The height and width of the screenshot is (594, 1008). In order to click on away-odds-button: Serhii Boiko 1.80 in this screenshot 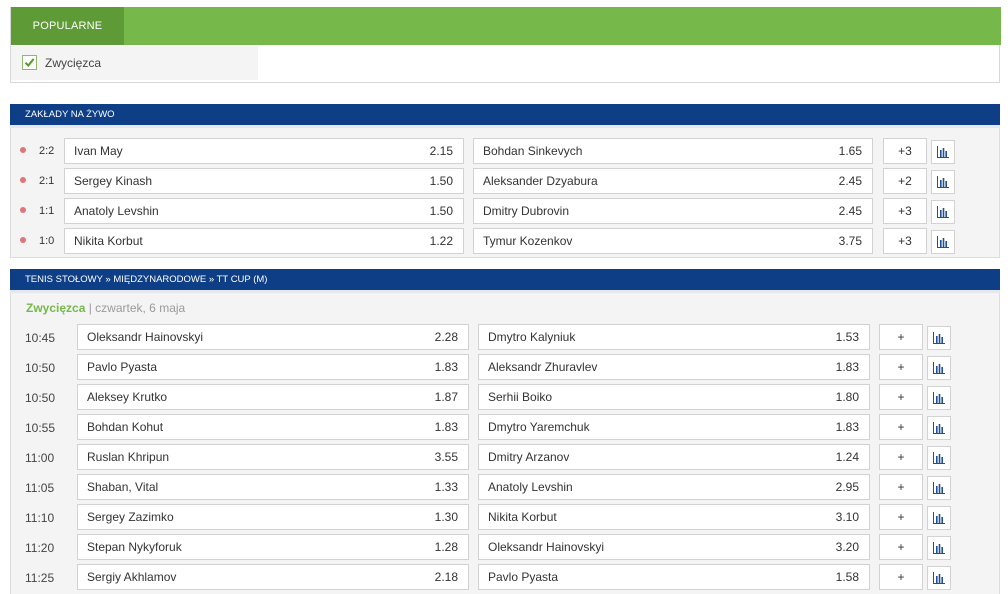, I will do `click(674, 397)`.